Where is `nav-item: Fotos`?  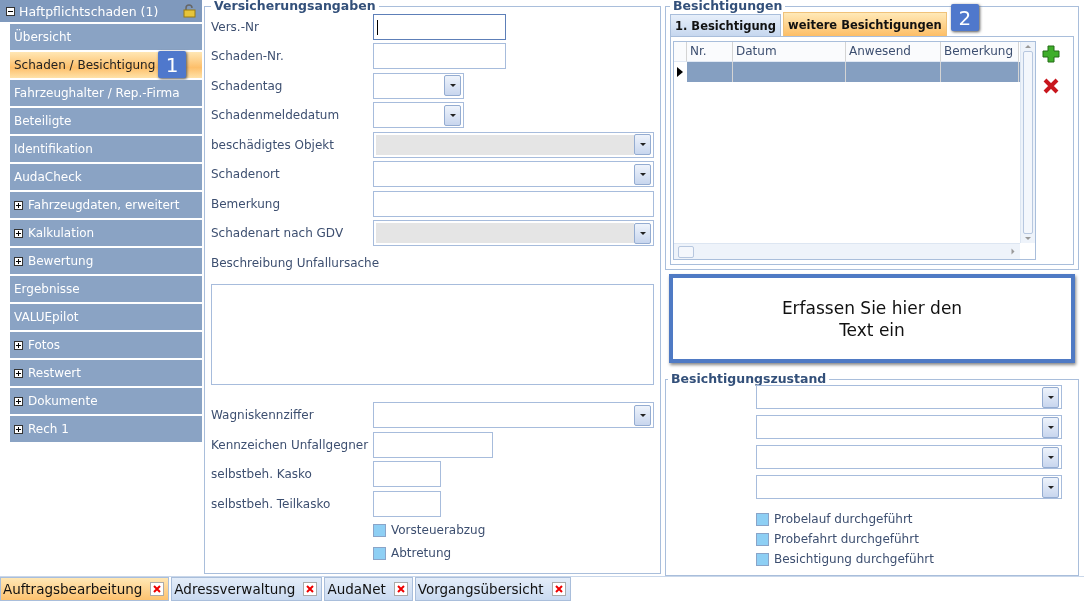
nav-item: Fotos is located at coordinates (106, 345).